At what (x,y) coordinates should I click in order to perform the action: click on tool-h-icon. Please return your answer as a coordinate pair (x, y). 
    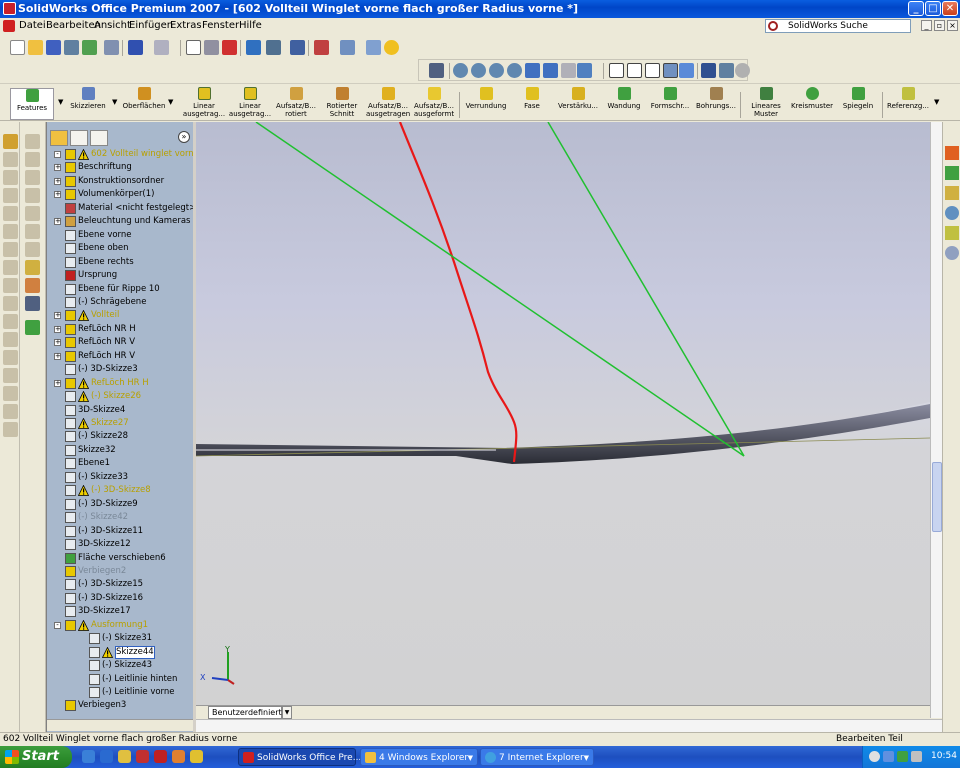
    Looking at the image, I should click on (32, 267).